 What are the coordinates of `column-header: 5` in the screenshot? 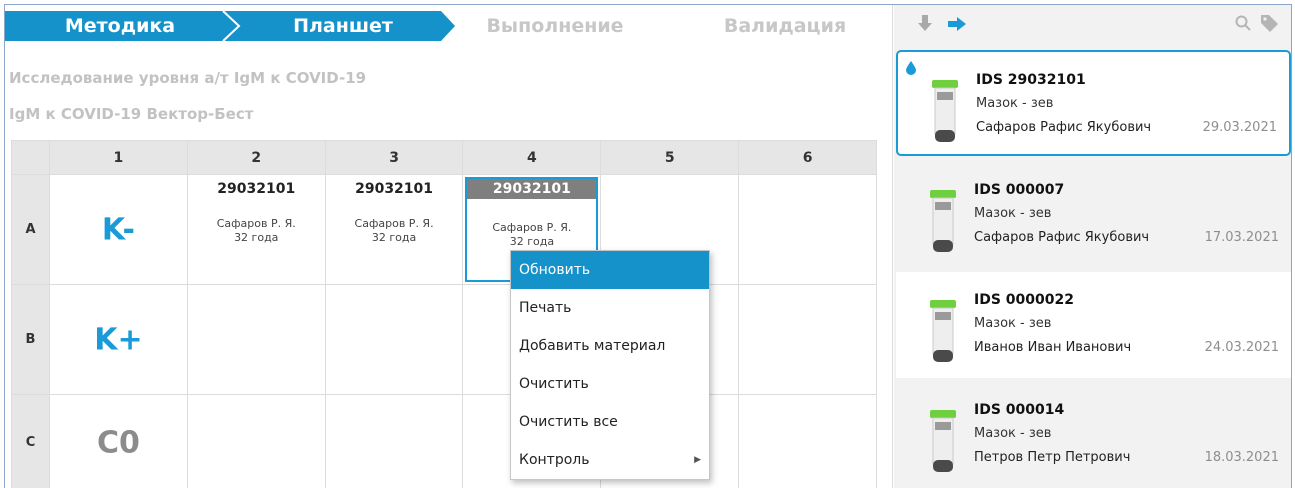 It's located at (670, 157).